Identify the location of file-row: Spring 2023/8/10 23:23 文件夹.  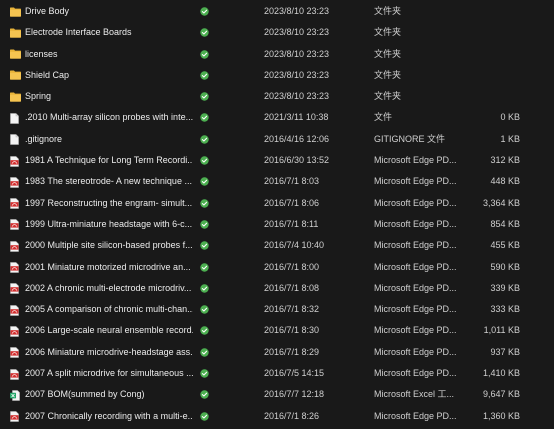
(277, 96).